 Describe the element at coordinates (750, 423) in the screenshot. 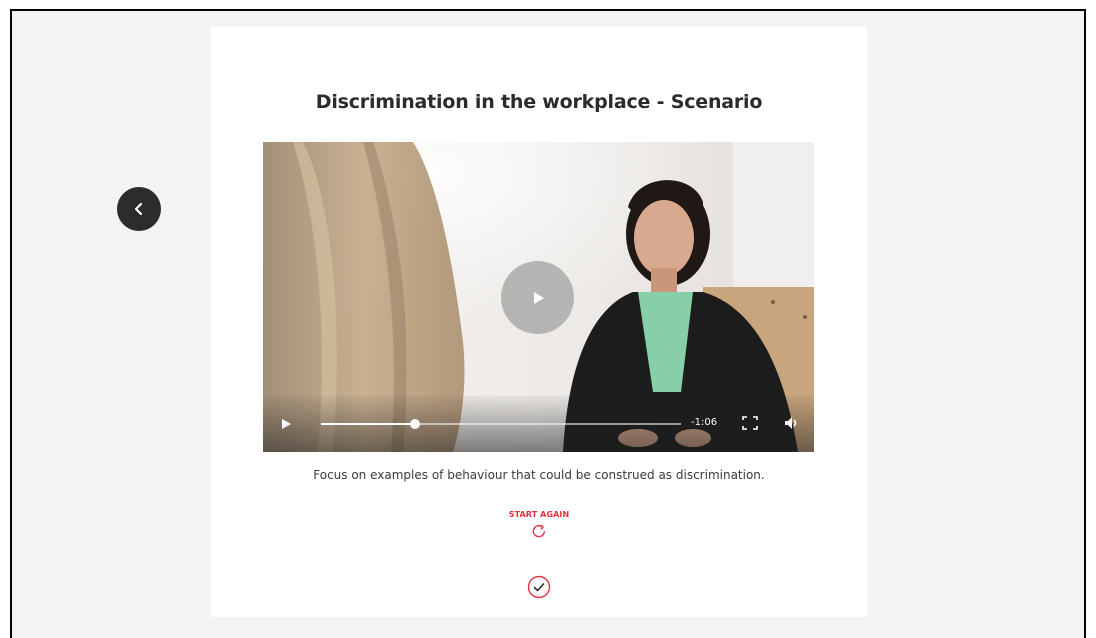

I see `fullscreen-icon` at that location.